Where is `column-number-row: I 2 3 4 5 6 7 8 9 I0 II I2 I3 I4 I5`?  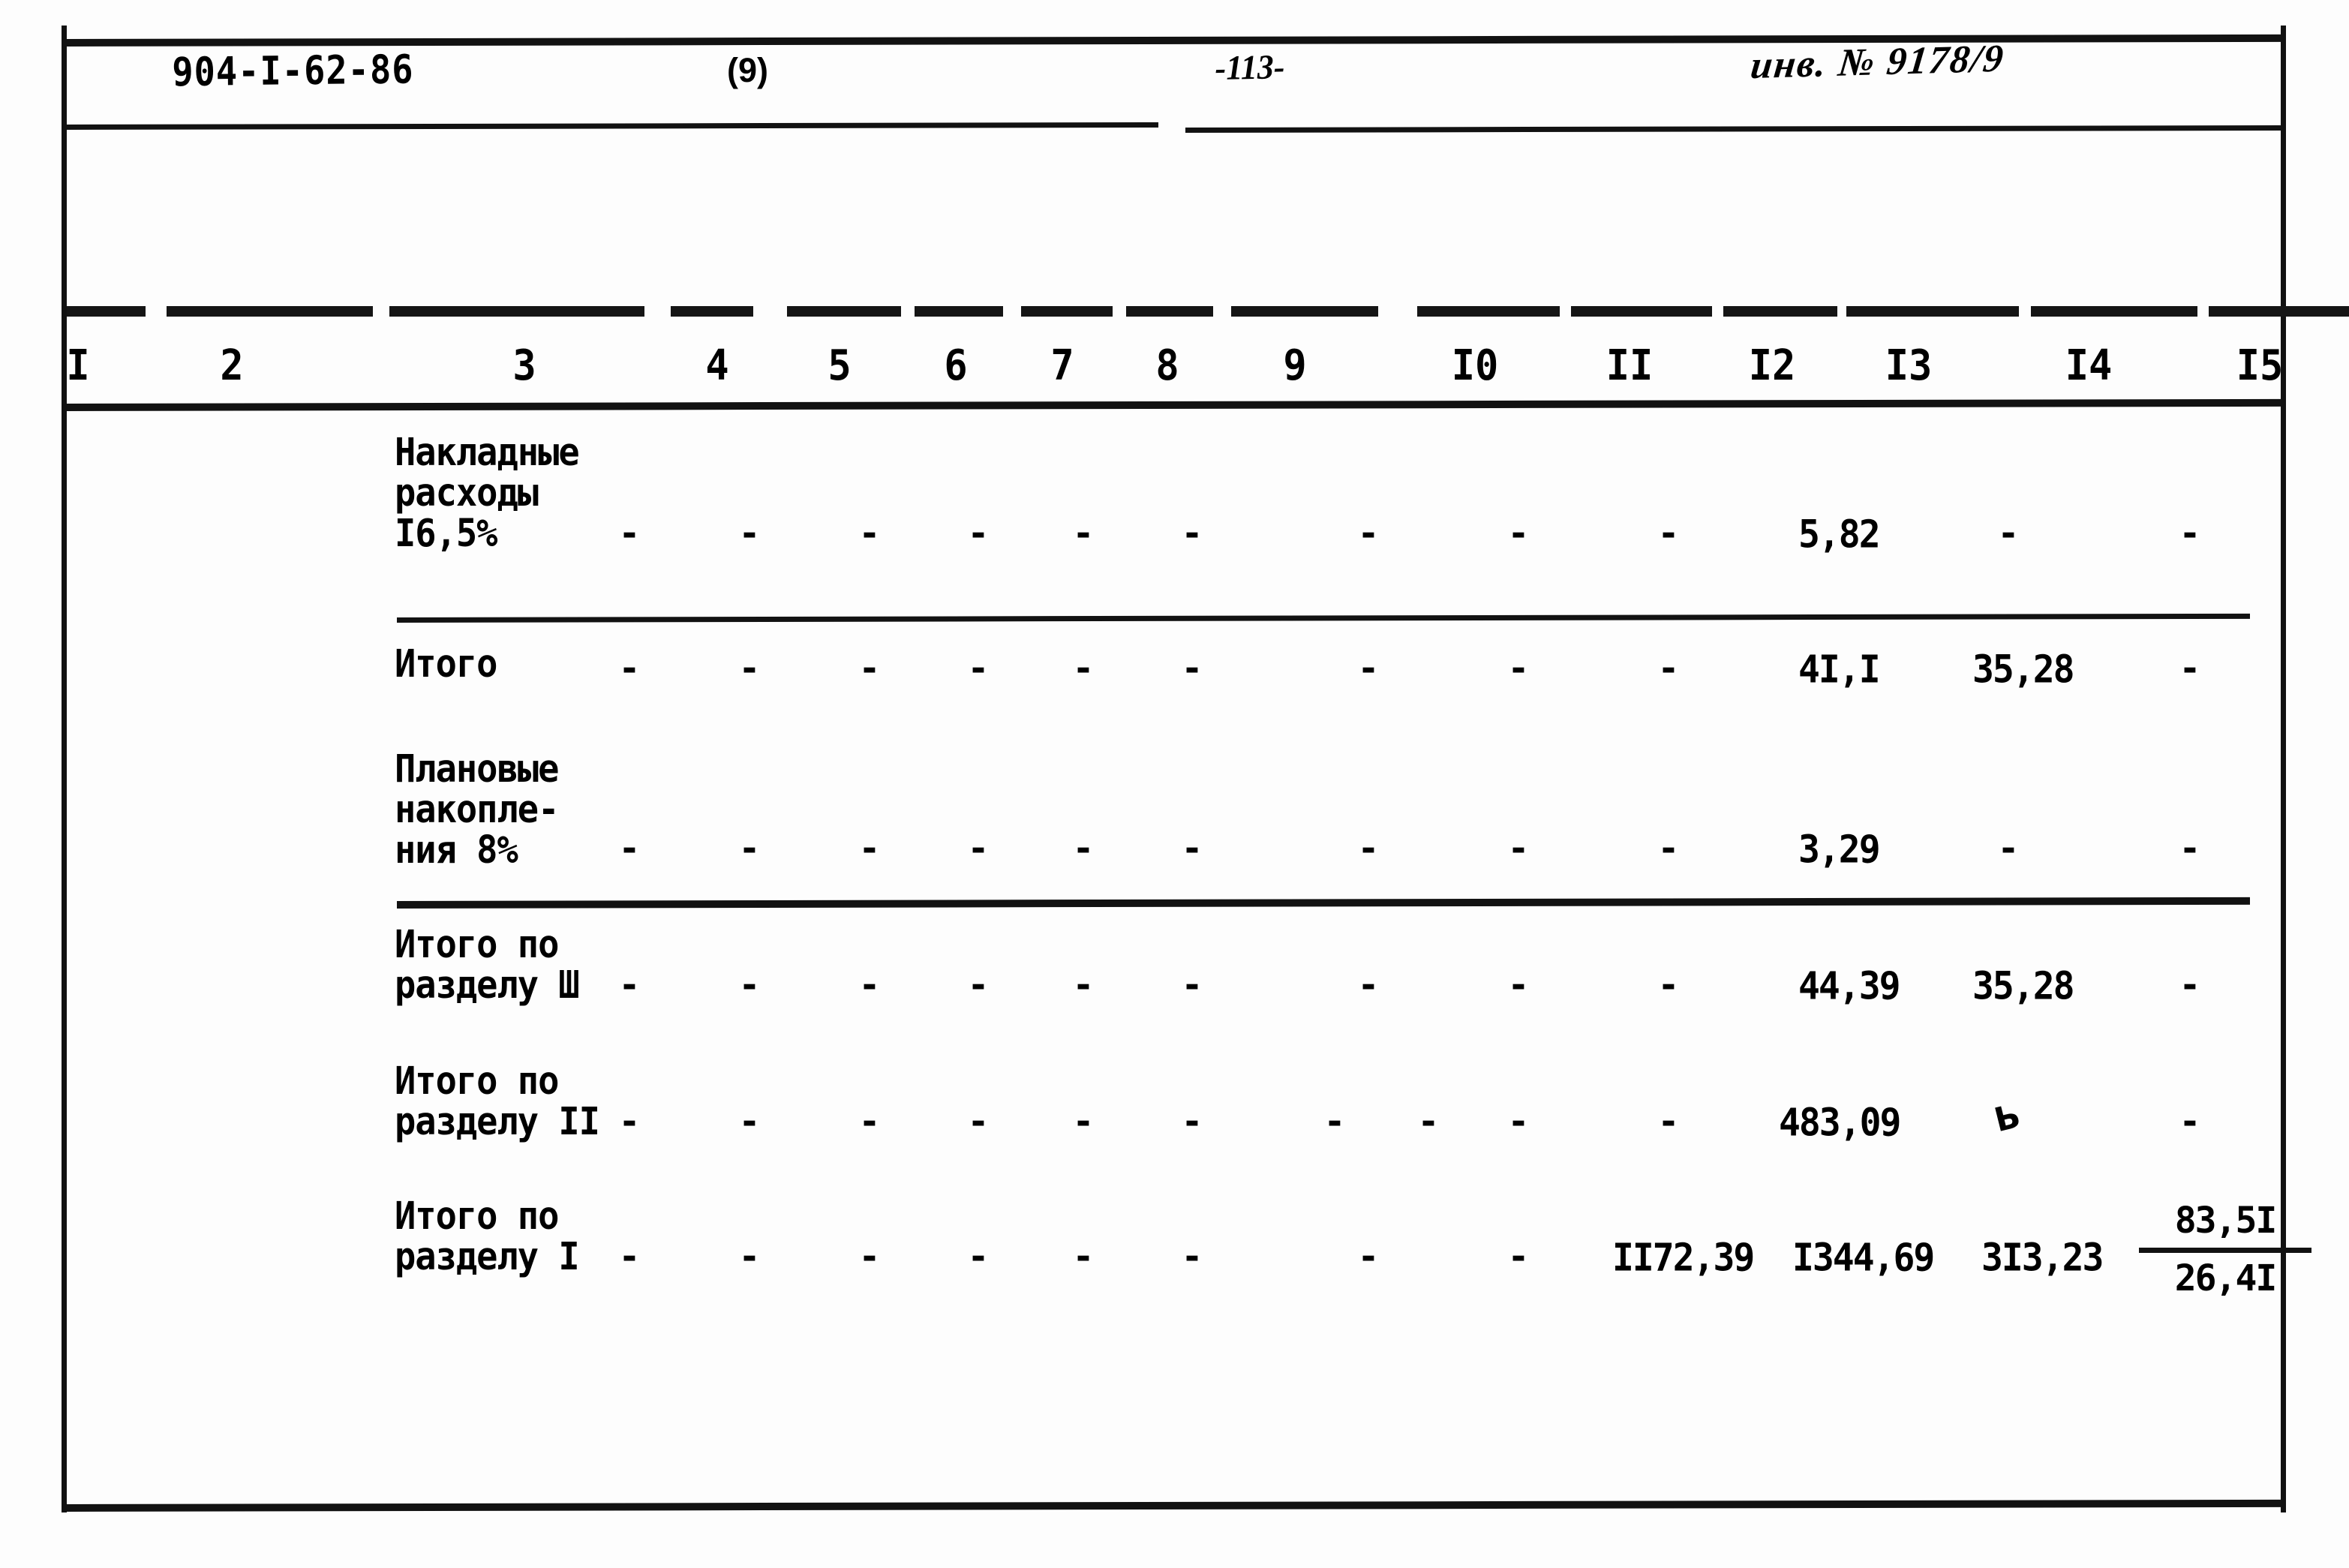
column-number-row: I 2 3 4 5 6 7 8 9 I0 II I2 I3 I4 I5 is located at coordinates (1174, 369).